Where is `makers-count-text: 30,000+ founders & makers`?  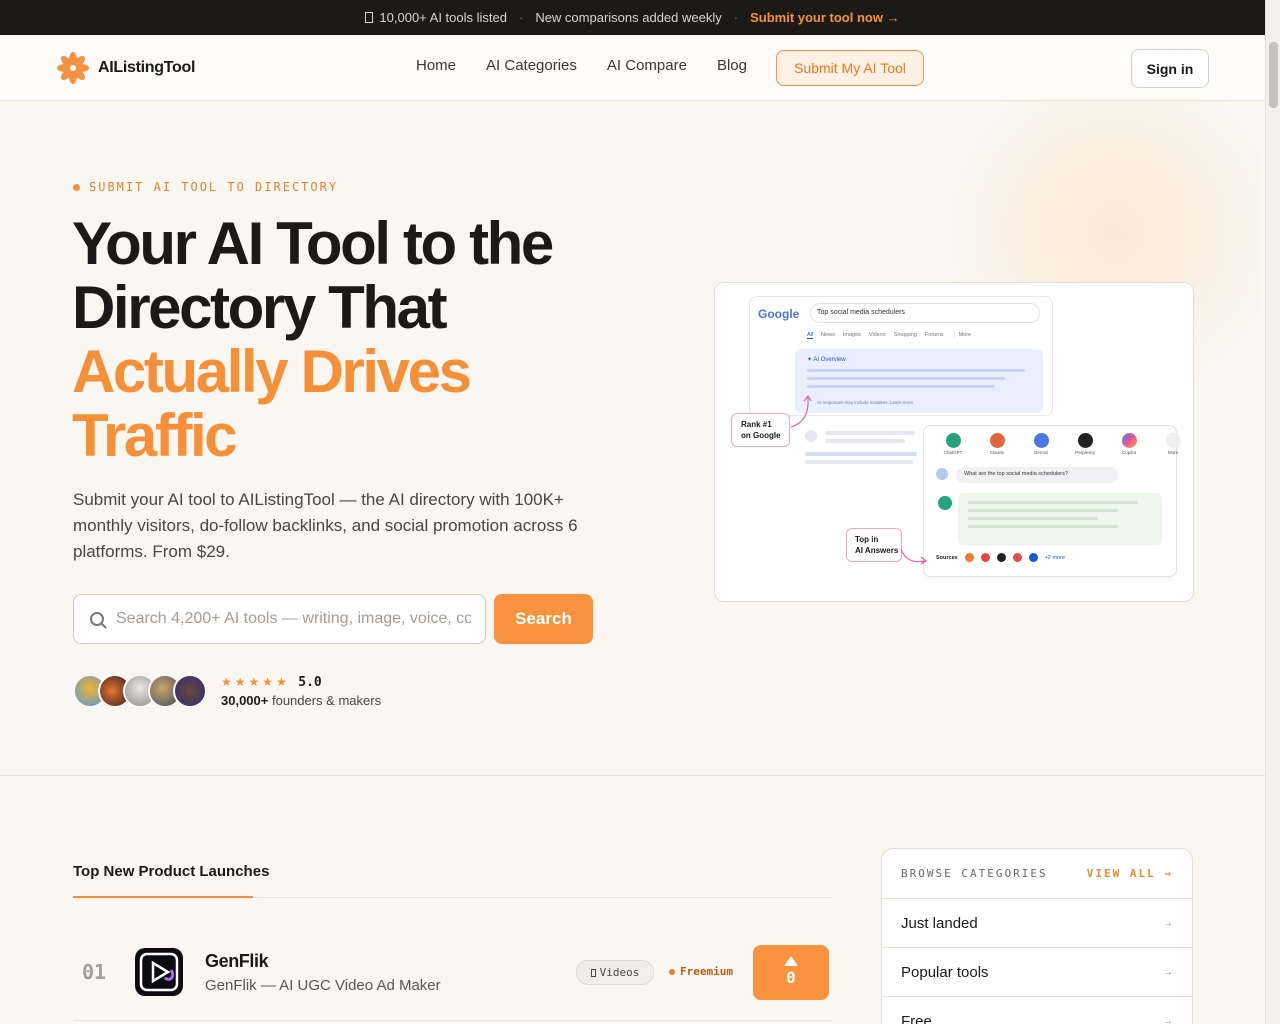
makers-count-text: 30,000+ founders & makers is located at coordinates (301, 700).